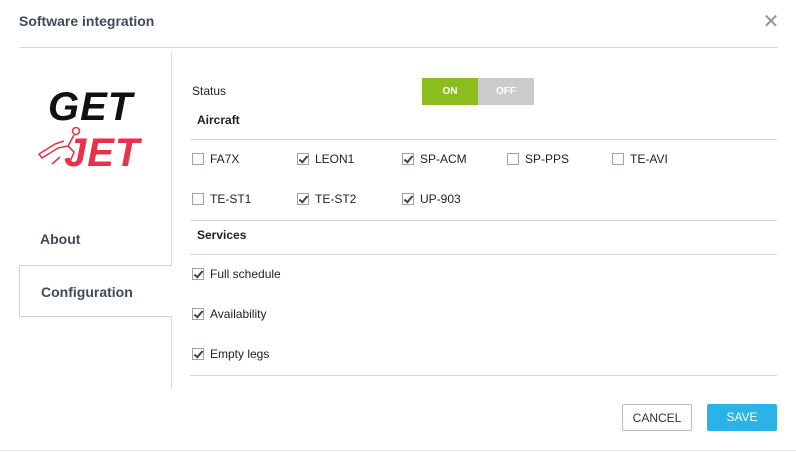 Image resolution: width=796 pixels, height=452 pixels. Describe the element at coordinates (225, 159) in the screenshot. I see `checkbox-label: FA7X` at that location.